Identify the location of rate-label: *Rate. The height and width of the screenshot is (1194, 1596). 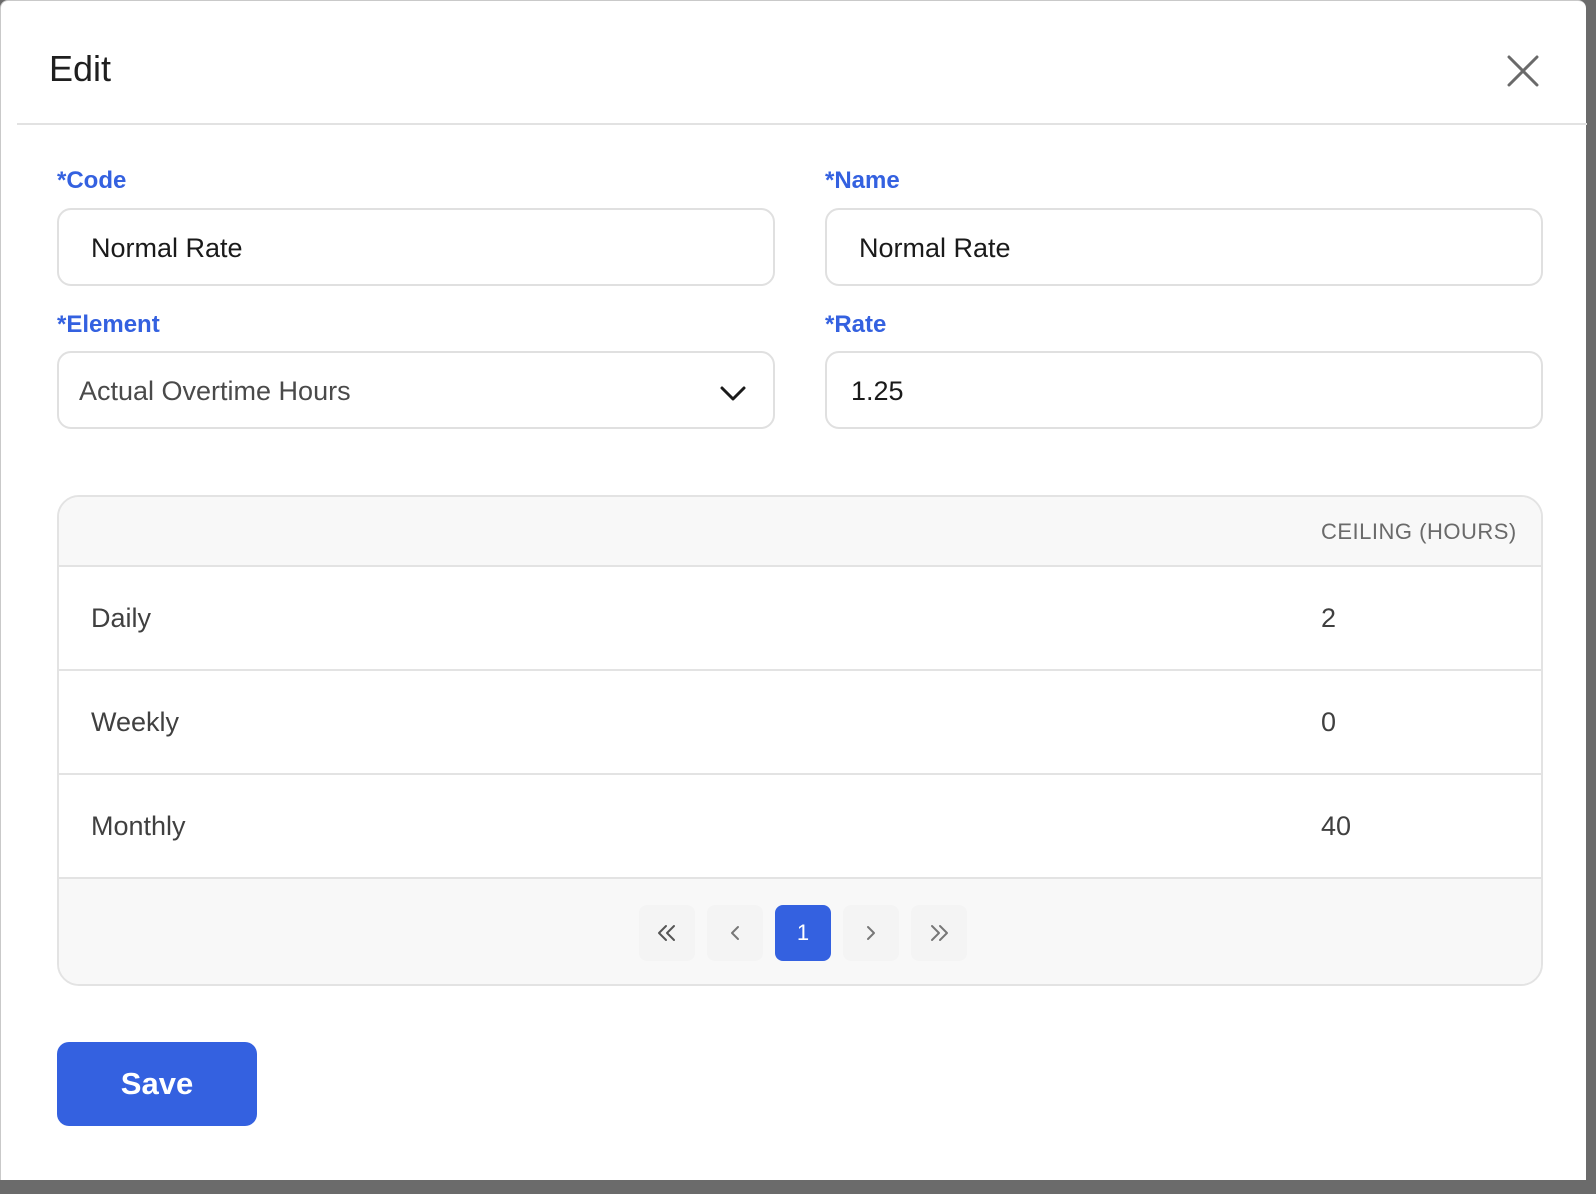
(856, 324).